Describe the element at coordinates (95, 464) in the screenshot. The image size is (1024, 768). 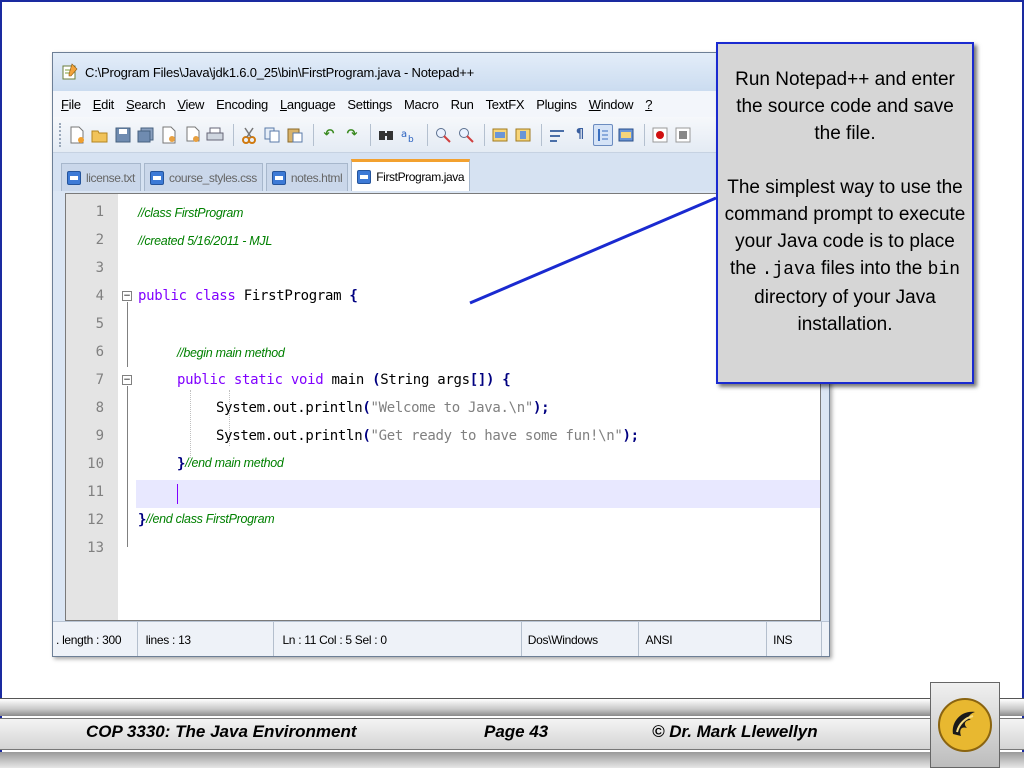
I see `line-number: 10` at that location.